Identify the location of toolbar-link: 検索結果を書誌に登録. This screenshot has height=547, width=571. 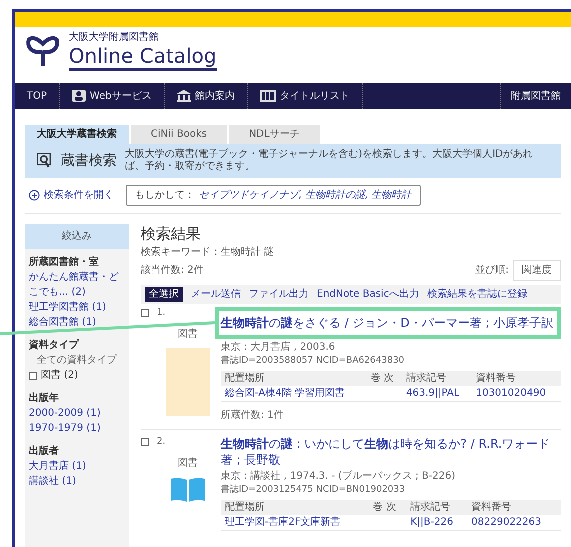
(477, 294).